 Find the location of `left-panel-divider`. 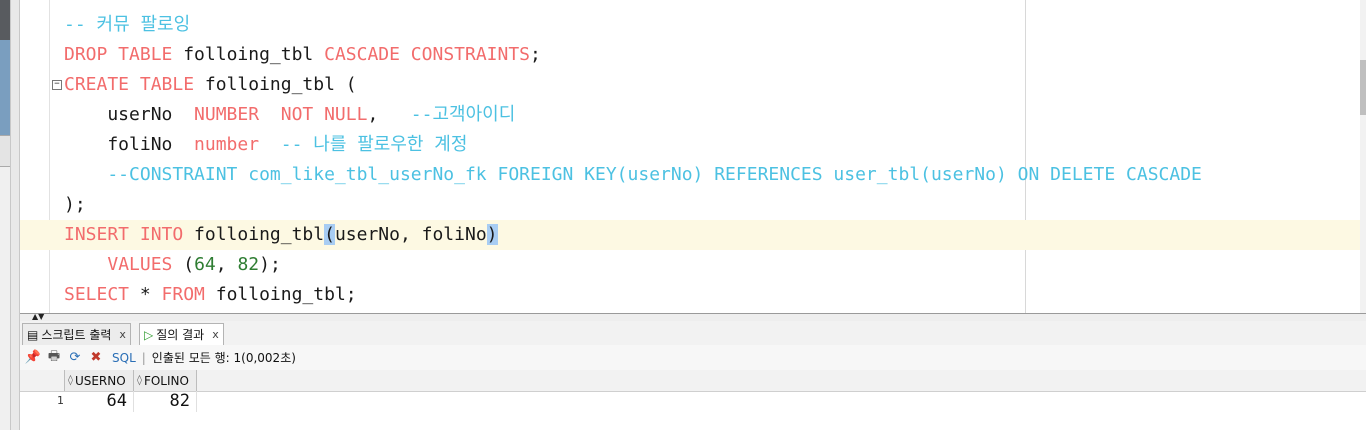

left-panel-divider is located at coordinates (5, 151).